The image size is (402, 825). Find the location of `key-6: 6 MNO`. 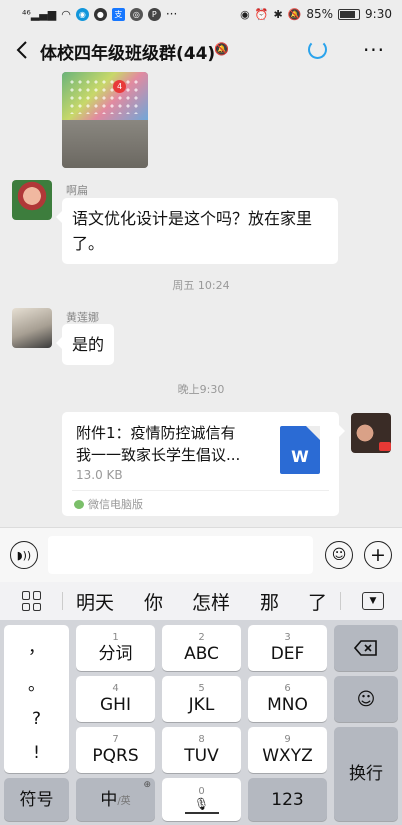

key-6: 6 MNO is located at coordinates (287, 699).